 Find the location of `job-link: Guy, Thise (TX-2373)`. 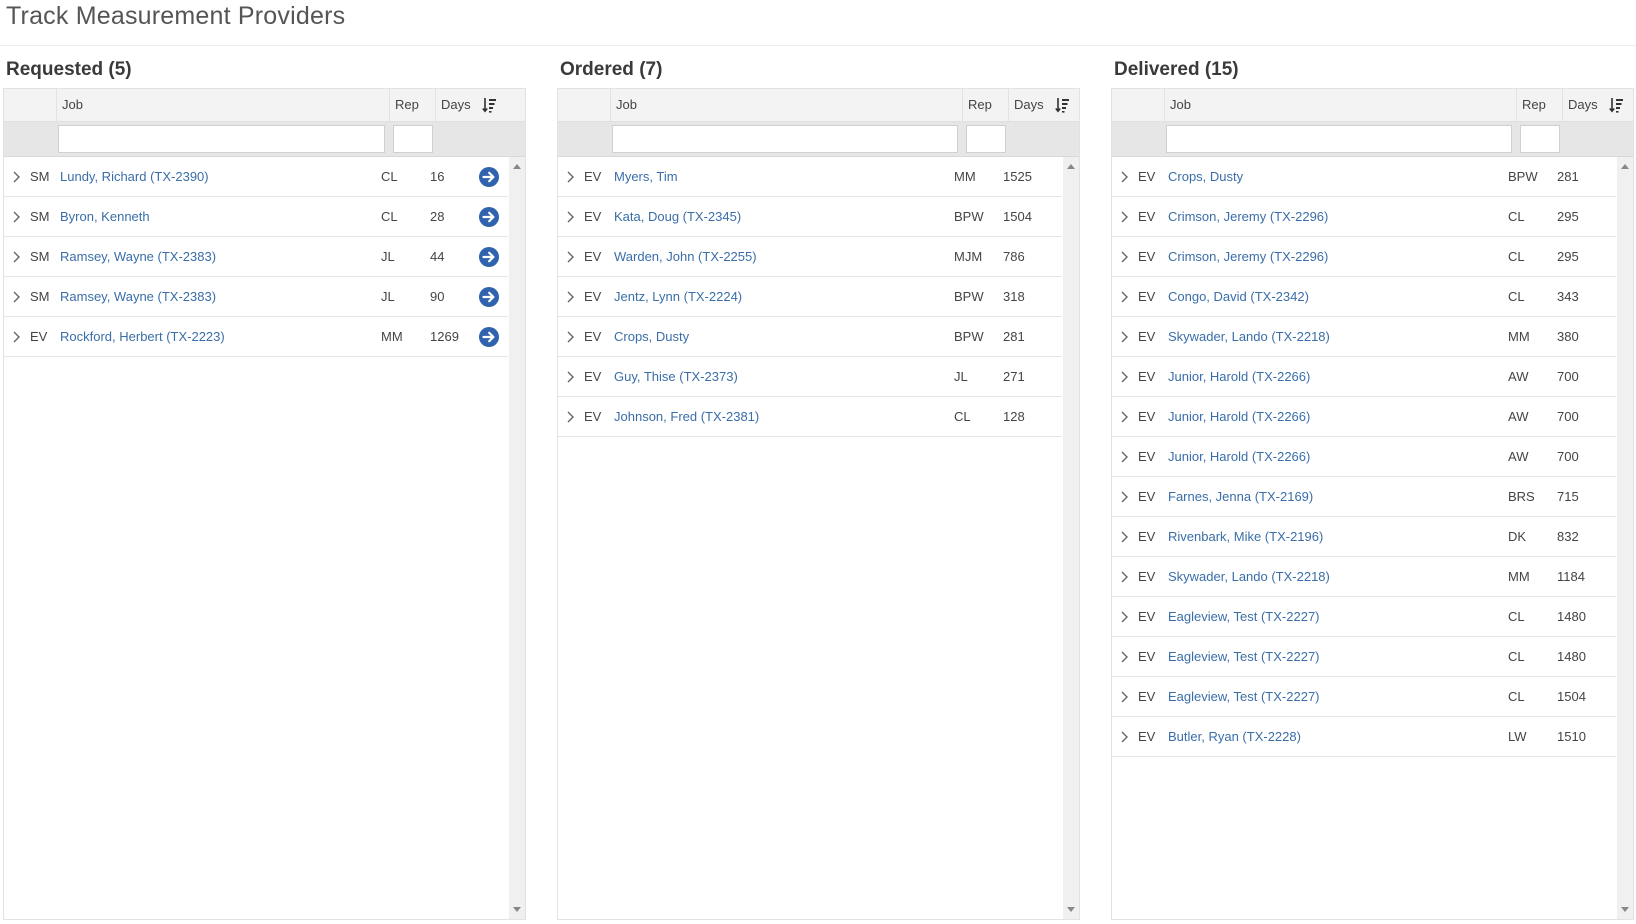

job-link: Guy, Thise (TX-2373) is located at coordinates (676, 376).